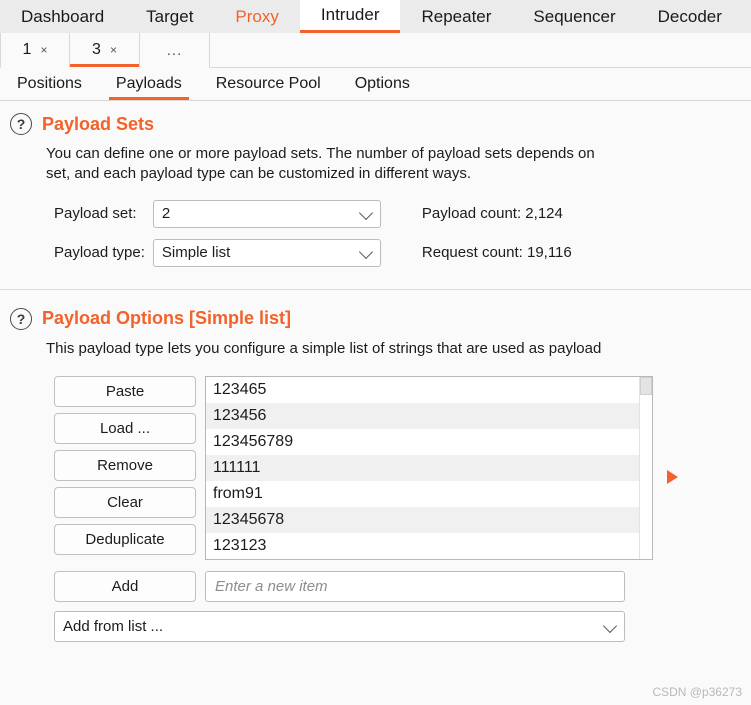 The width and height of the screenshot is (751, 705). What do you see at coordinates (423, 520) in the screenshot?
I see `list-item: 12345678` at bounding box center [423, 520].